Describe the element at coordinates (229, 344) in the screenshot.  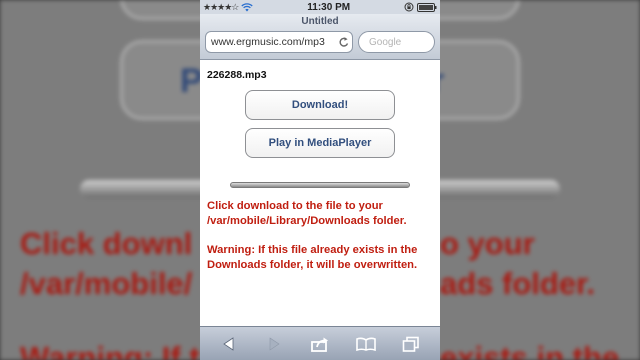
I see `back-icon` at that location.